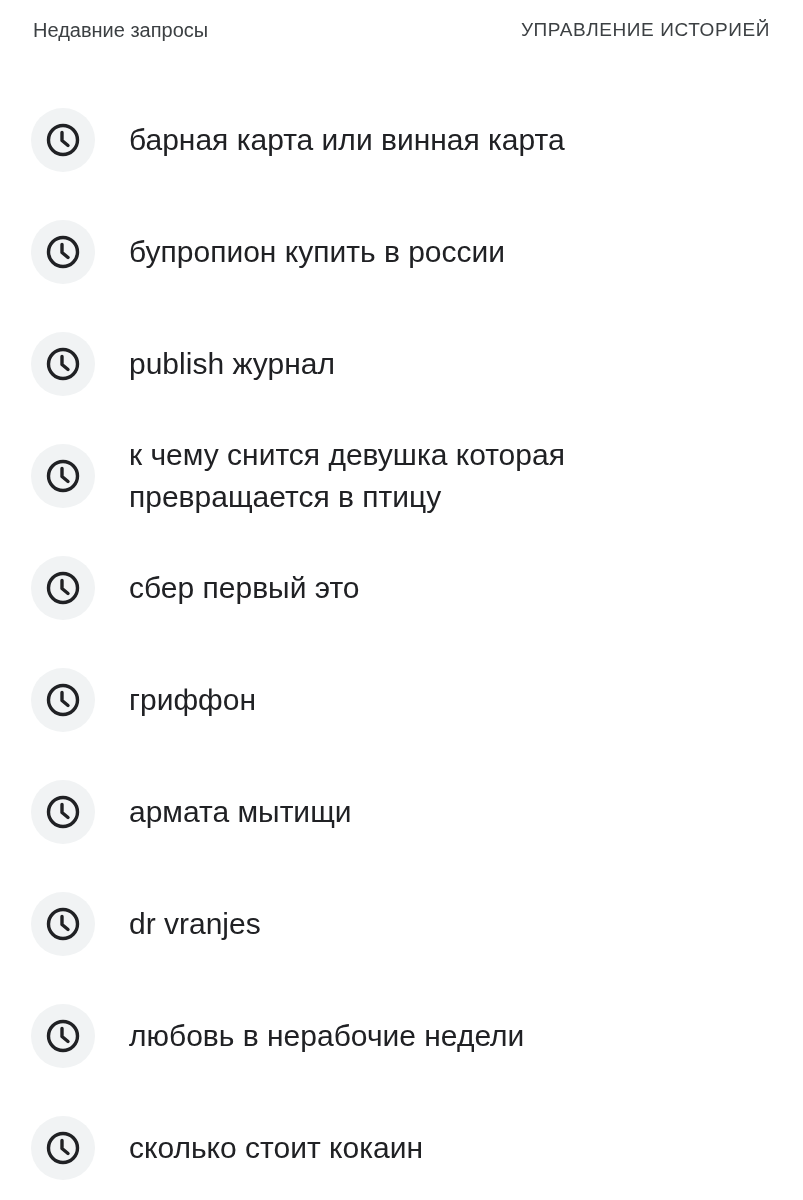  What do you see at coordinates (276, 1148) in the screenshot?
I see `recent-search-query: сколько стоит кокаин` at bounding box center [276, 1148].